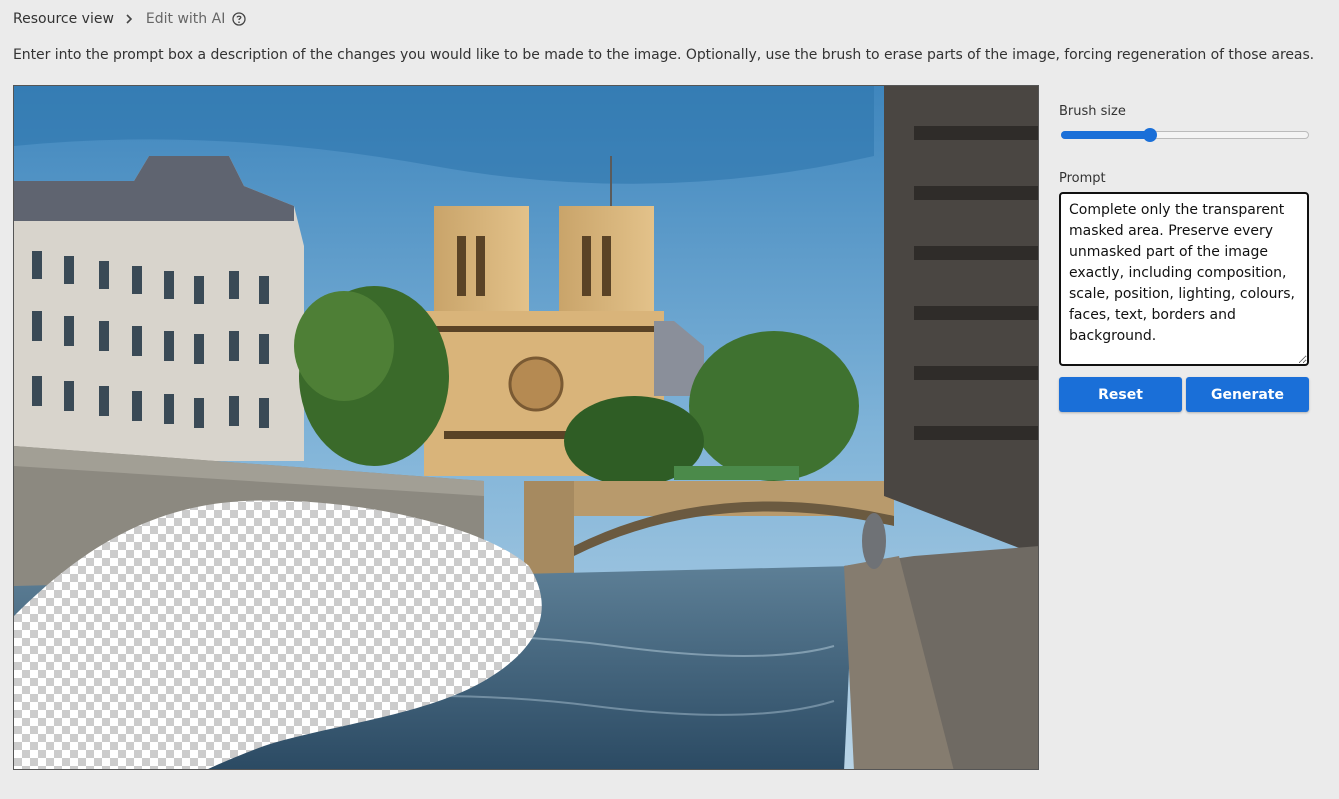  Describe the element at coordinates (185, 19) in the screenshot. I see `breadcrumb-current: Edit with AI` at that location.